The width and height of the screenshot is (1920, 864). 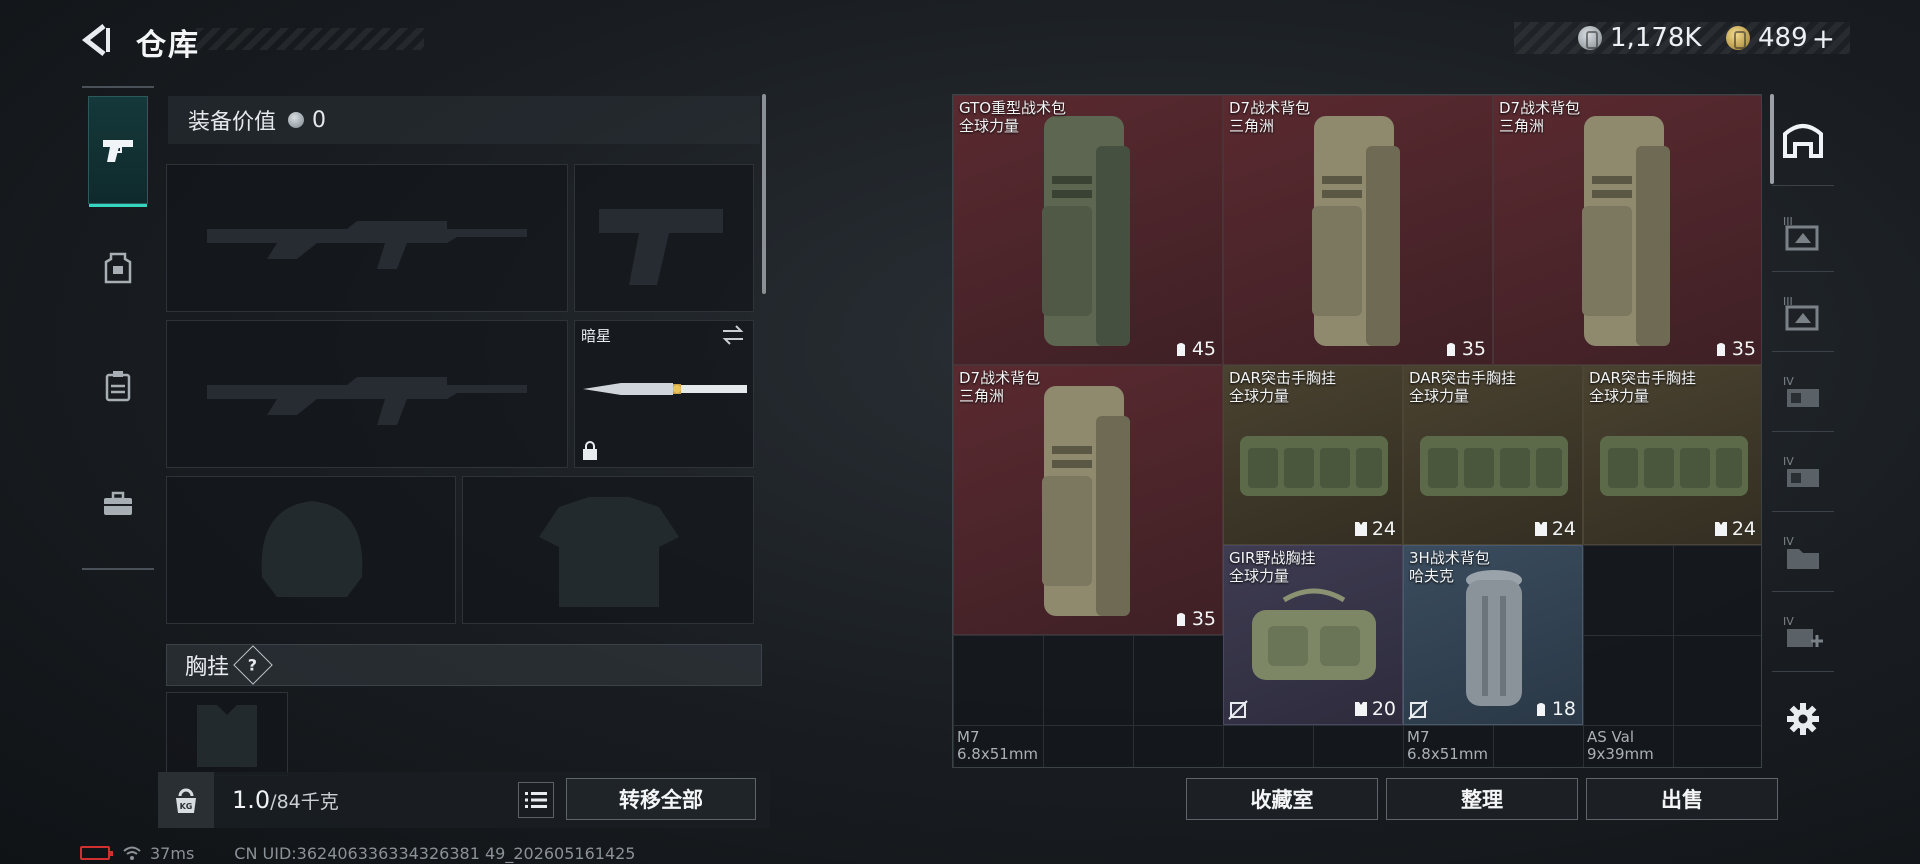 What do you see at coordinates (464, 120) in the screenshot?
I see `equipment-value-bar: 装备价值 0` at bounding box center [464, 120].